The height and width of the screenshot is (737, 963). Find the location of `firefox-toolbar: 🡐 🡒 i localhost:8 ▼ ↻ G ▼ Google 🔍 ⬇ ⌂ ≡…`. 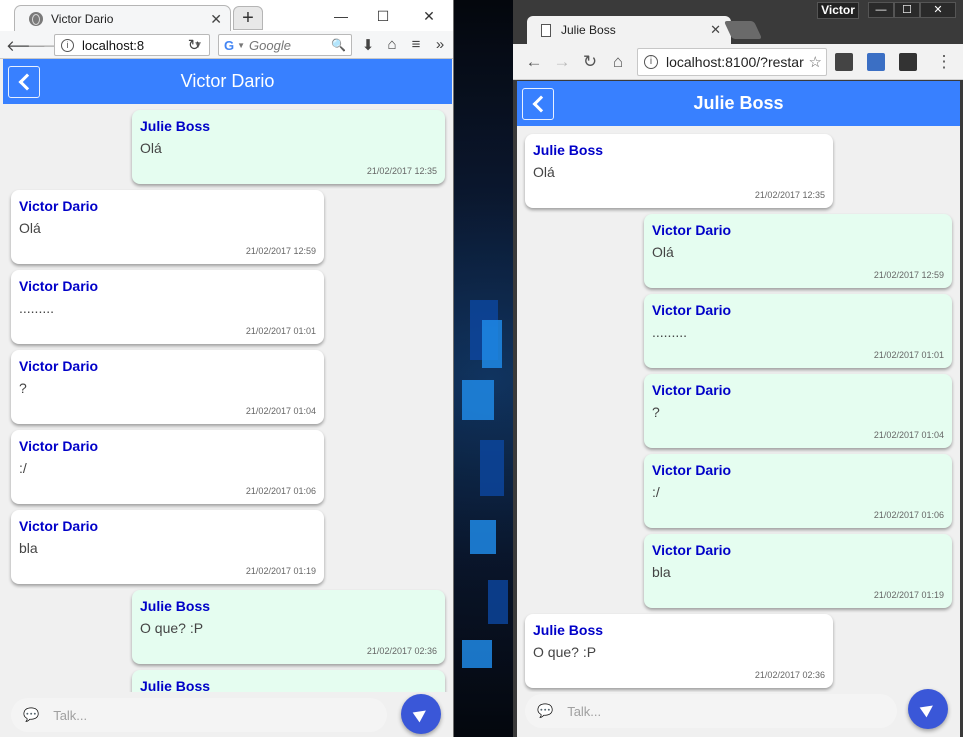

firefox-toolbar: 🡐 🡒 i localhost:8 ▼ ↻ G ▼ Google 🔍 ⬇ ⌂ ≡… is located at coordinates (226, 45).